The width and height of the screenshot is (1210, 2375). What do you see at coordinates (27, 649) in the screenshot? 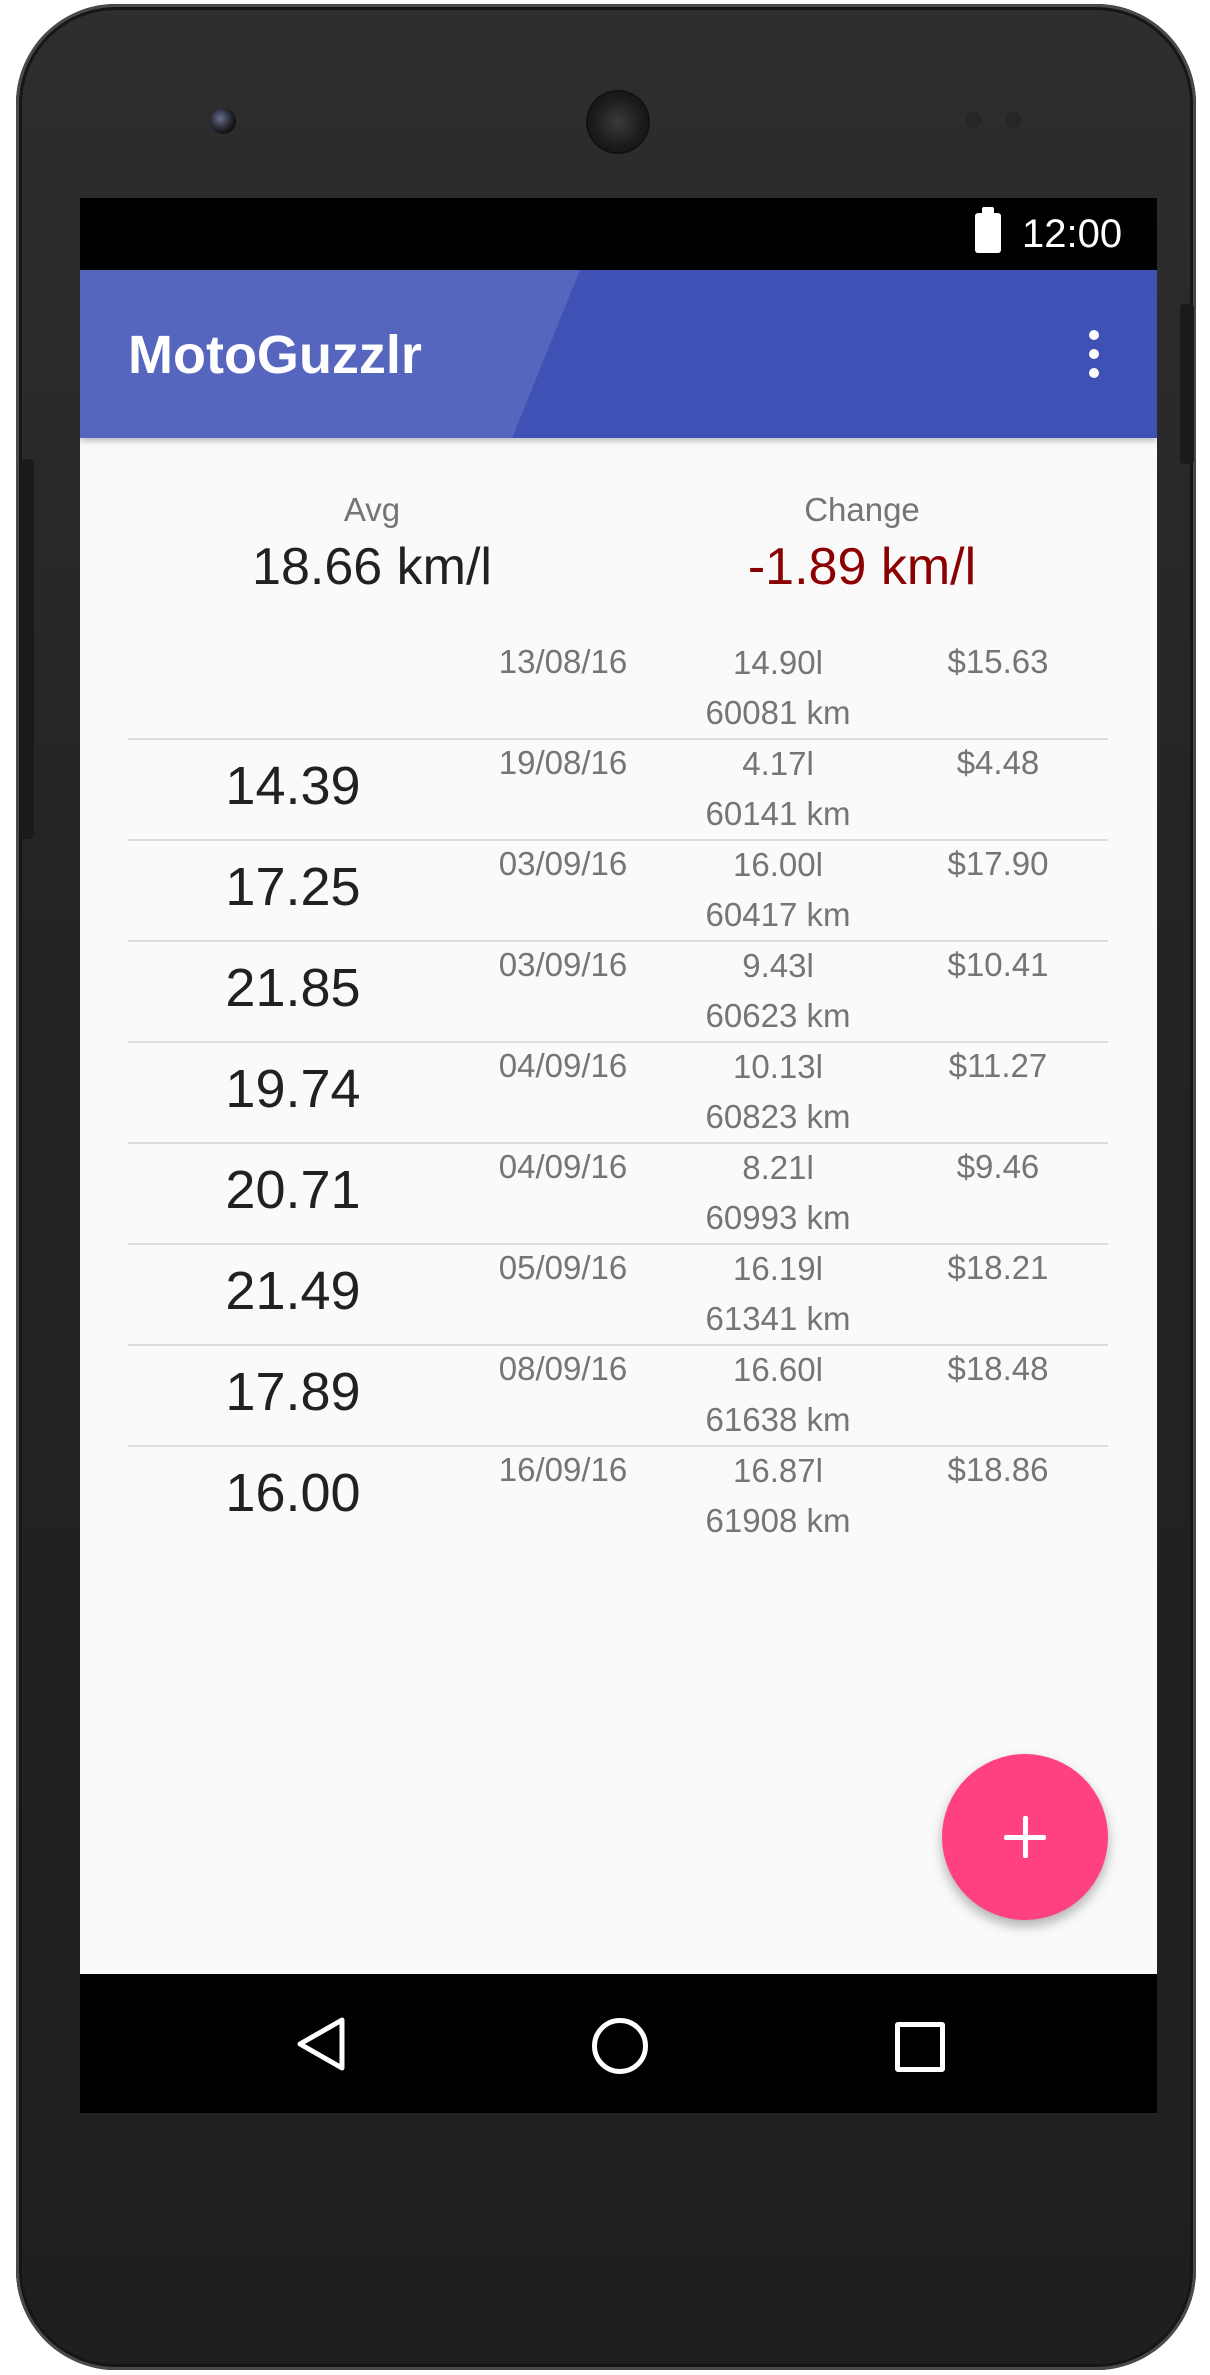
I see `volume-button` at bounding box center [27, 649].